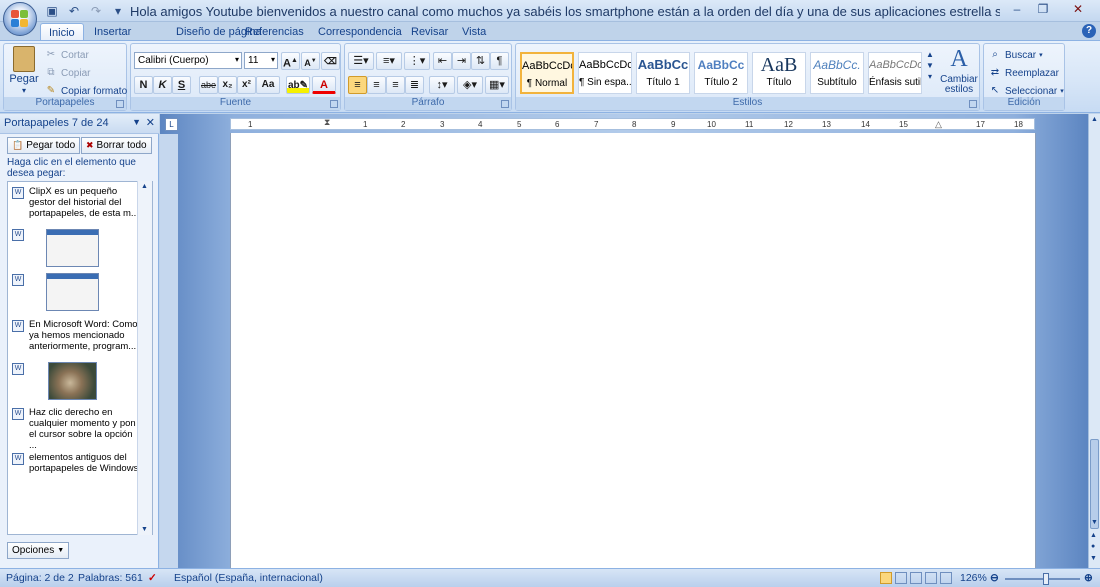 Image resolution: width=1100 pixels, height=587 pixels. What do you see at coordinates (208, 85) in the screenshot?
I see `strikethrough-button: abe` at bounding box center [208, 85].